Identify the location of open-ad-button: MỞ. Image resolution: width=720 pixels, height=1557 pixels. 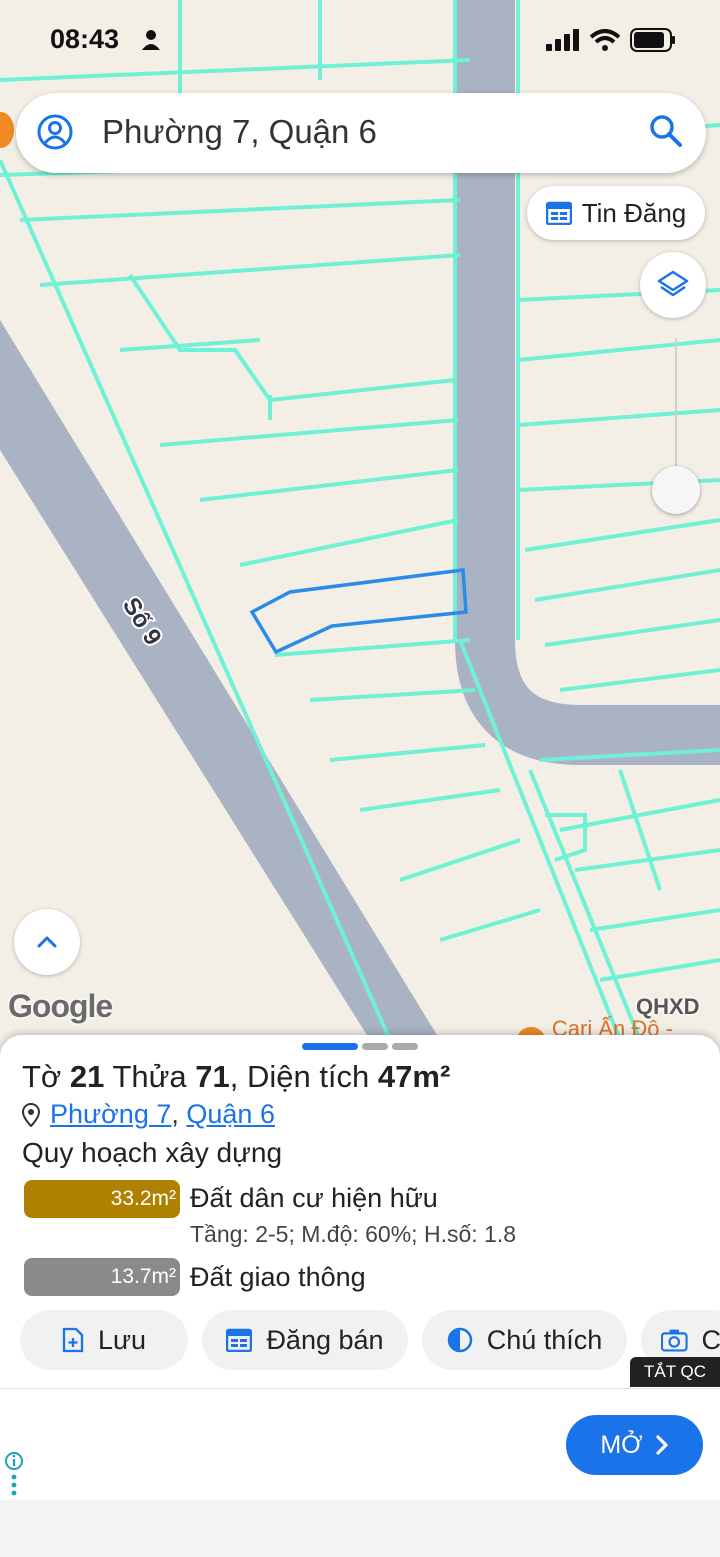
(634, 1445).